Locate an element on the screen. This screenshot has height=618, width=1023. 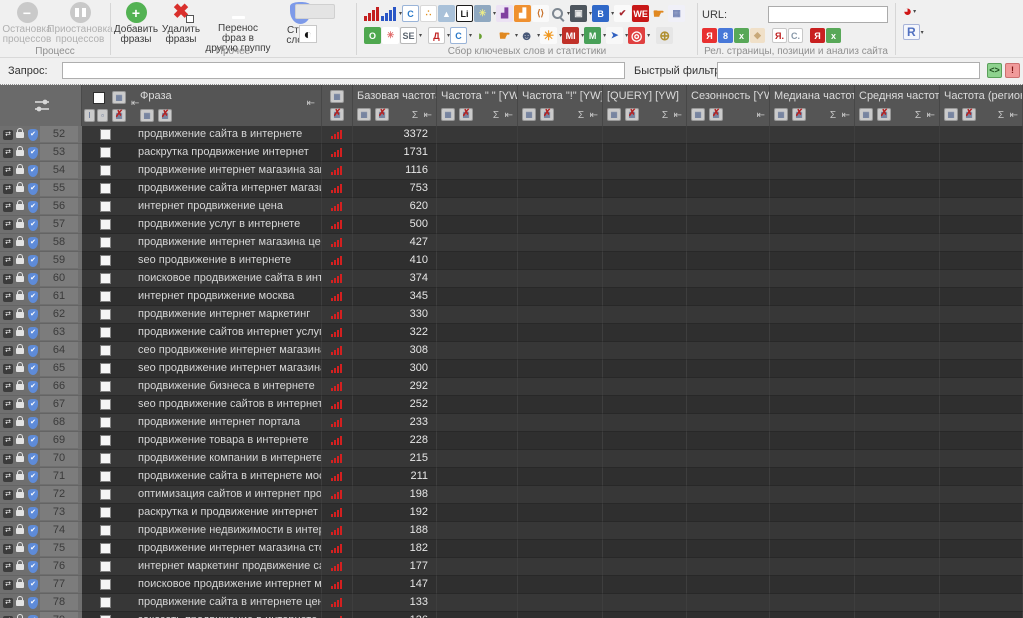
stats-icon-column-header: ▦ ▦ ✗ is located at coordinates (337, 105).